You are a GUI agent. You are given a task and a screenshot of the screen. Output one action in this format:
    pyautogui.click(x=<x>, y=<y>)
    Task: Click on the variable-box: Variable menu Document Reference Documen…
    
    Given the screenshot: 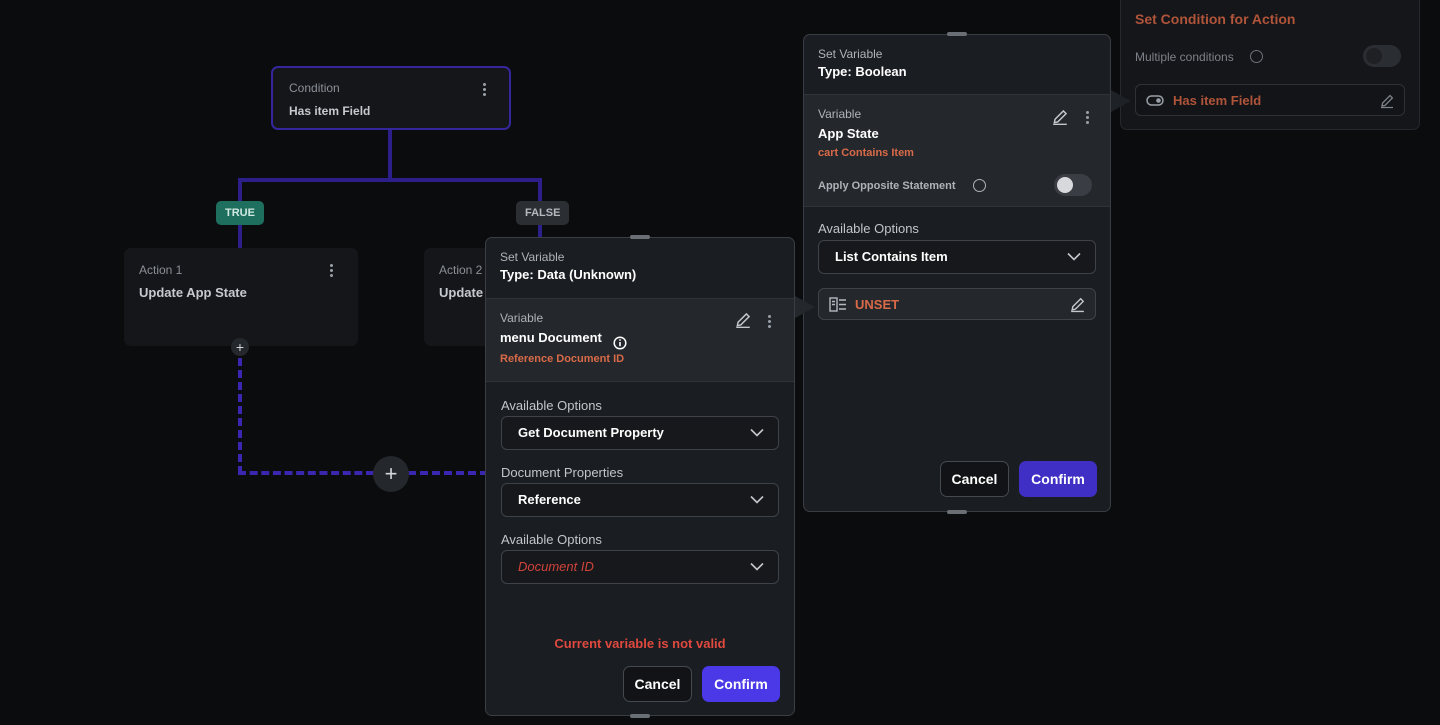 What is the action you would take?
    pyautogui.click(x=640, y=340)
    